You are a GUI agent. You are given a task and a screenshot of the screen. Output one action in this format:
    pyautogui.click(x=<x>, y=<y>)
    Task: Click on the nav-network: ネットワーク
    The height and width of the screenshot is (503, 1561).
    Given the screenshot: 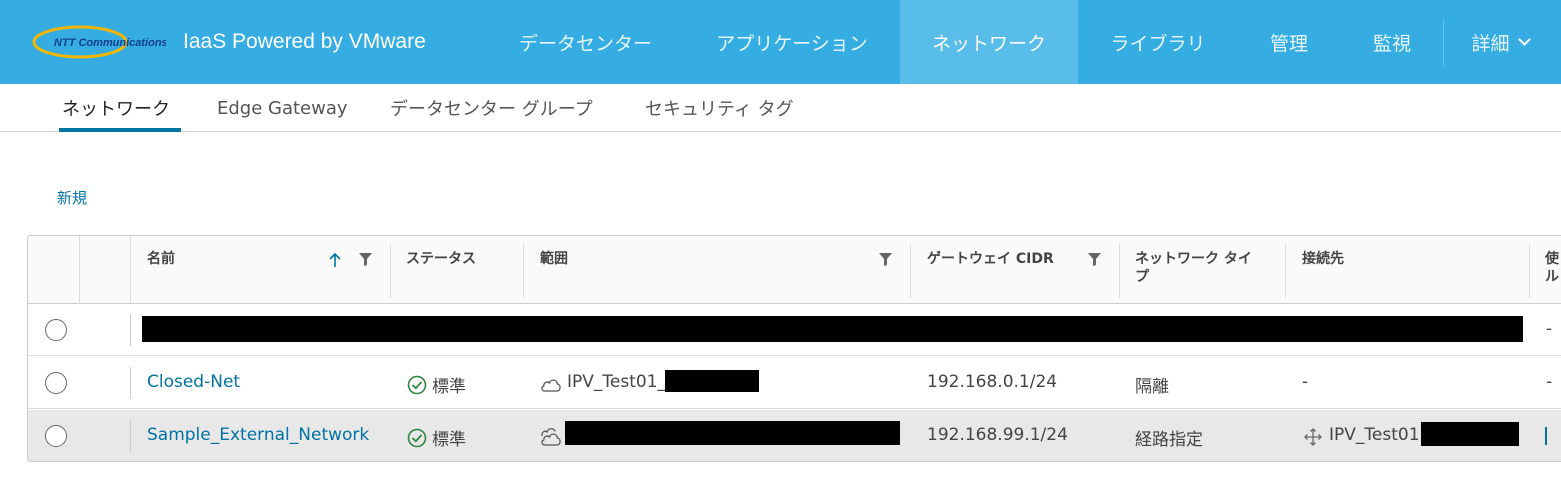 What is the action you would take?
    pyautogui.click(x=989, y=42)
    